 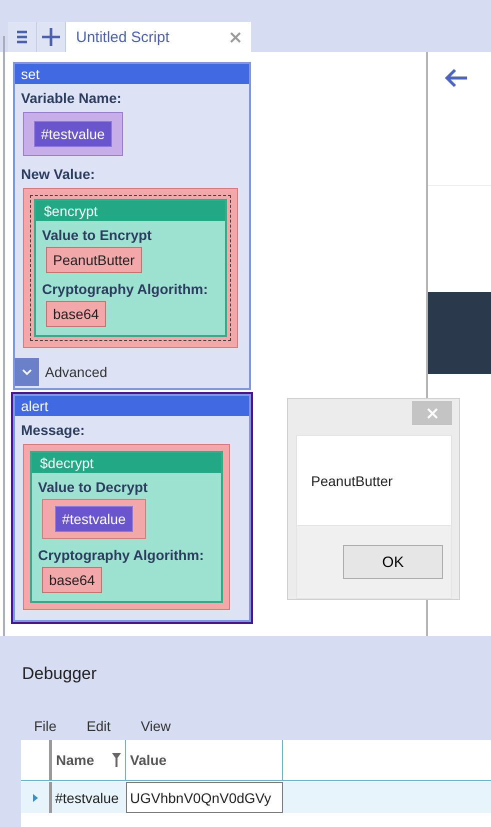 I want to click on column-header: Name, so click(x=89, y=760).